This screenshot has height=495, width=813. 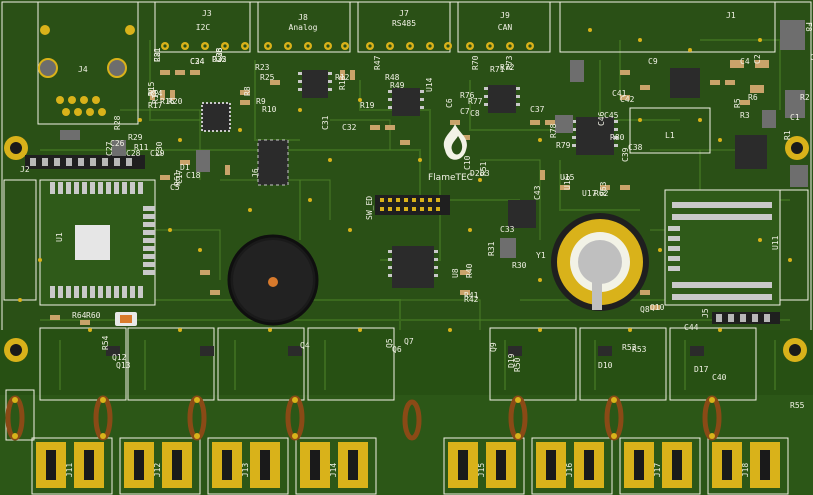 What do you see at coordinates (617, 137) in the screenshot?
I see `ref-r80: R80` at bounding box center [617, 137].